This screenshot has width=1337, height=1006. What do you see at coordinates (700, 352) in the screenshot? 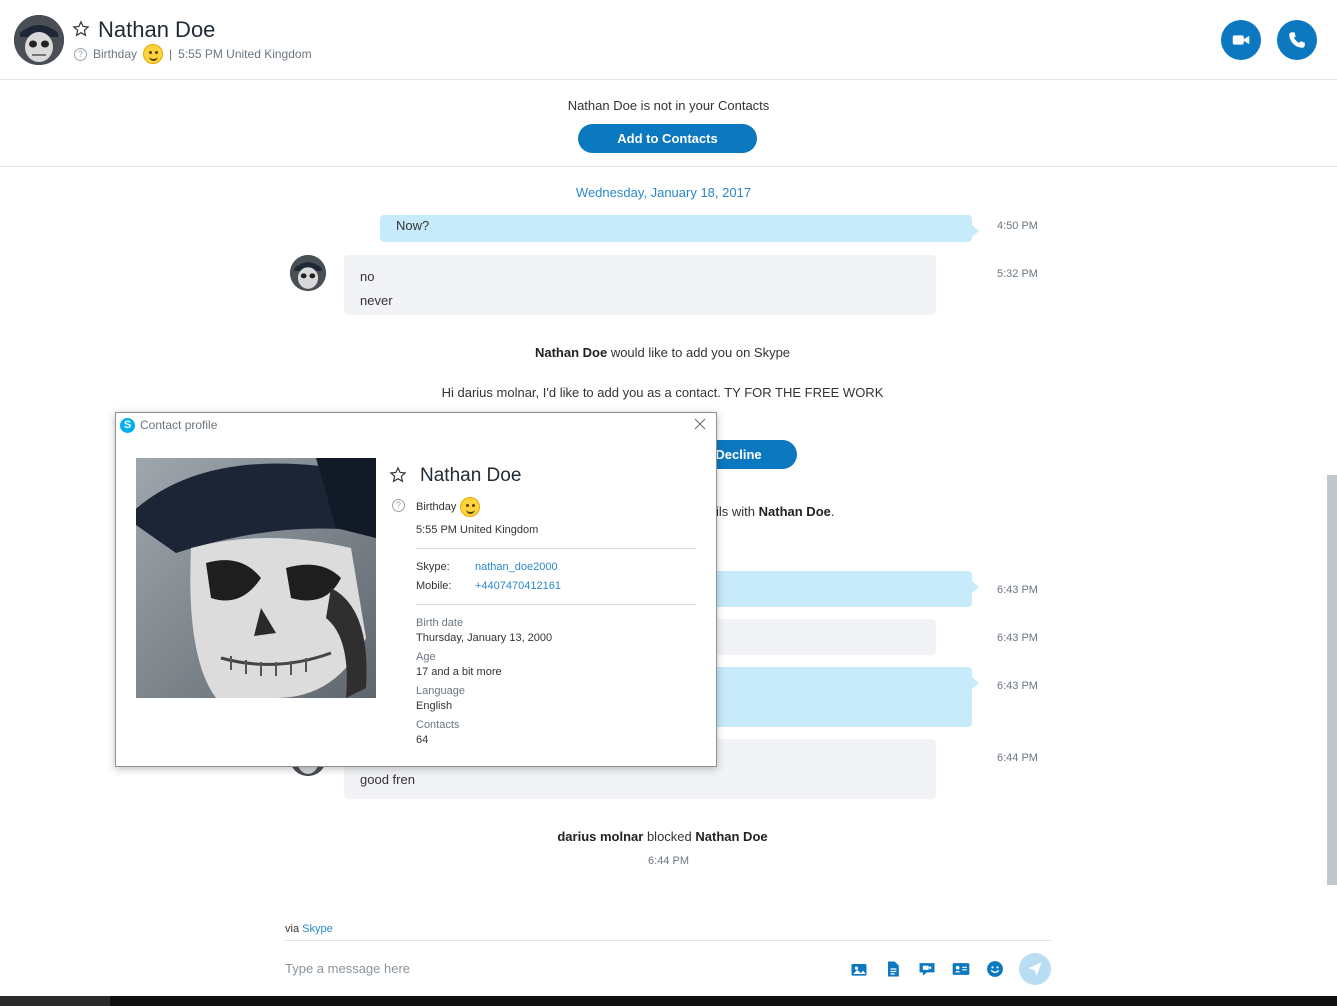
I see `request-text: would like to add you on Skype` at bounding box center [700, 352].